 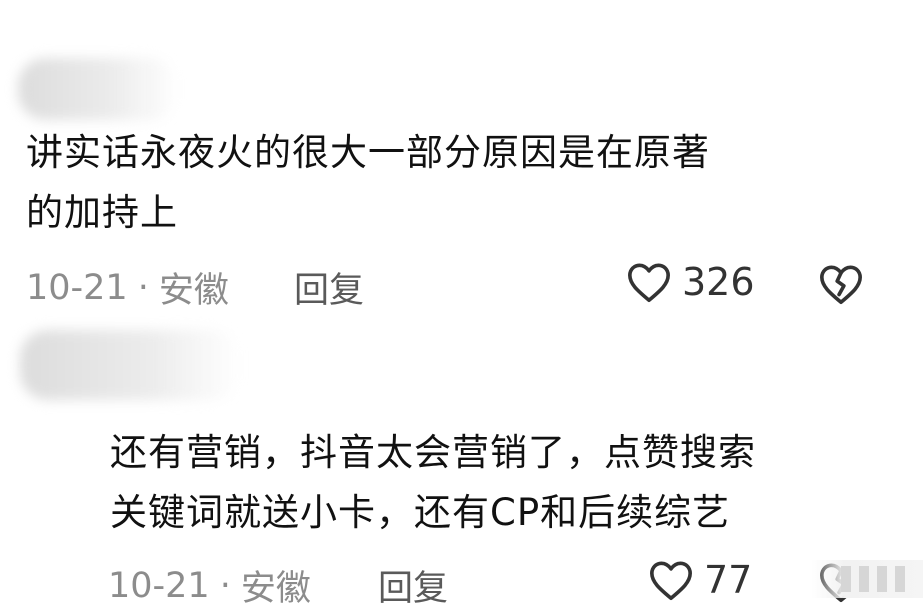 I want to click on username-blurred, so click(x=98, y=89).